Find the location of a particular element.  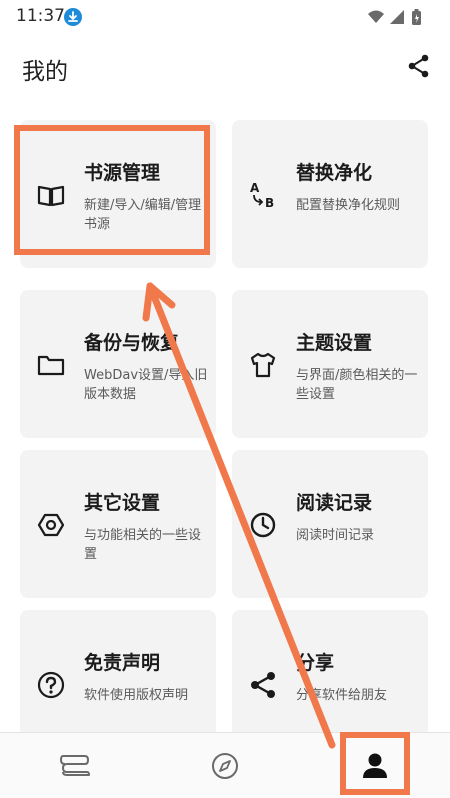

card-title: 备份与恢复 is located at coordinates (132, 343).